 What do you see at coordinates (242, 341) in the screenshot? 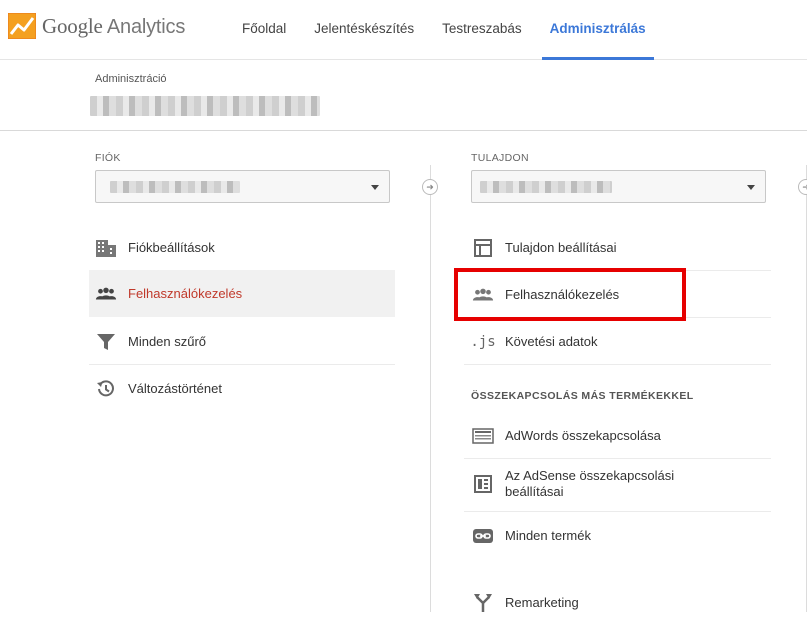
I see `all-filters-item: Minden szűrő` at bounding box center [242, 341].